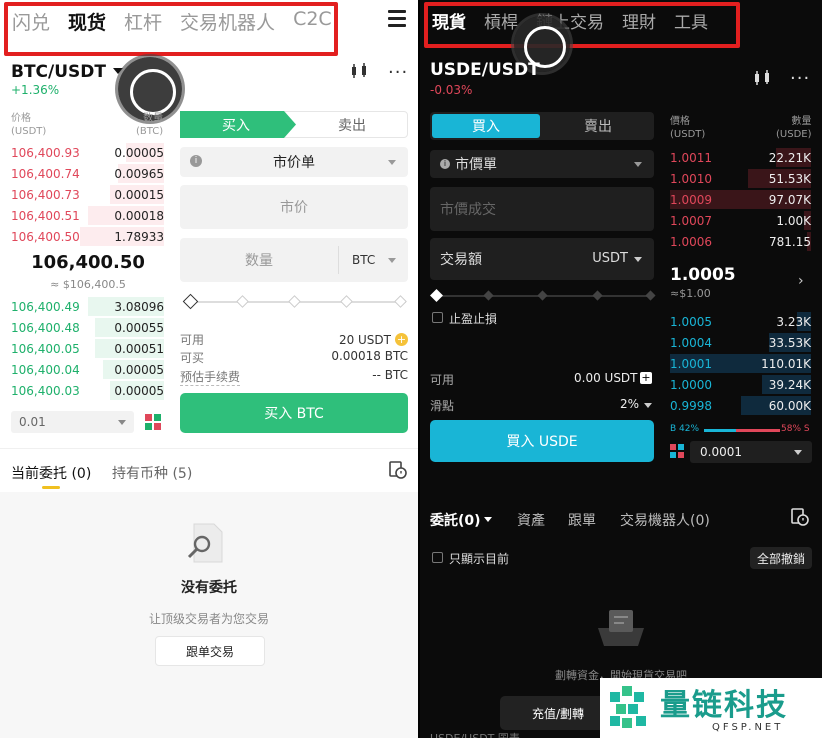 The height and width of the screenshot is (738, 822). What do you see at coordinates (363, 260) in the screenshot?
I see `quantity-unit: BTC` at bounding box center [363, 260].